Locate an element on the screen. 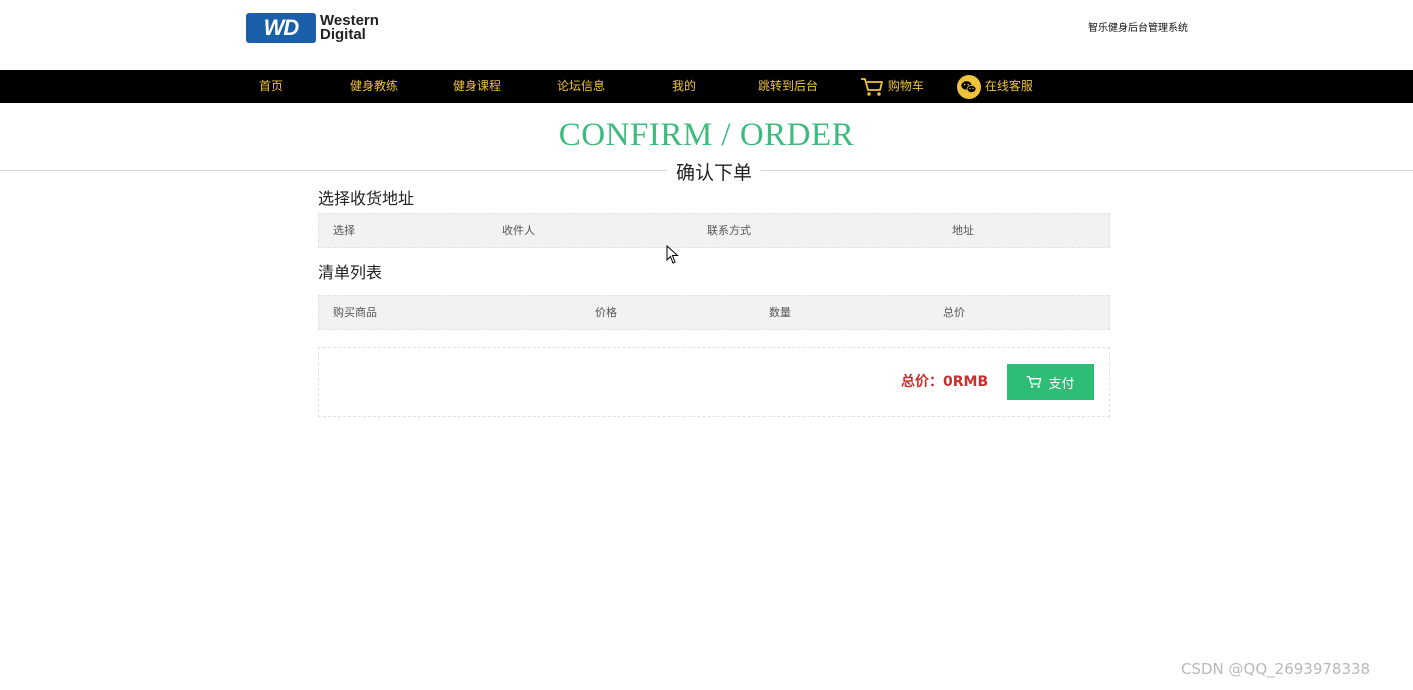 The height and width of the screenshot is (690, 1413). address-section-title: 选择收货地址 is located at coordinates (366, 198).